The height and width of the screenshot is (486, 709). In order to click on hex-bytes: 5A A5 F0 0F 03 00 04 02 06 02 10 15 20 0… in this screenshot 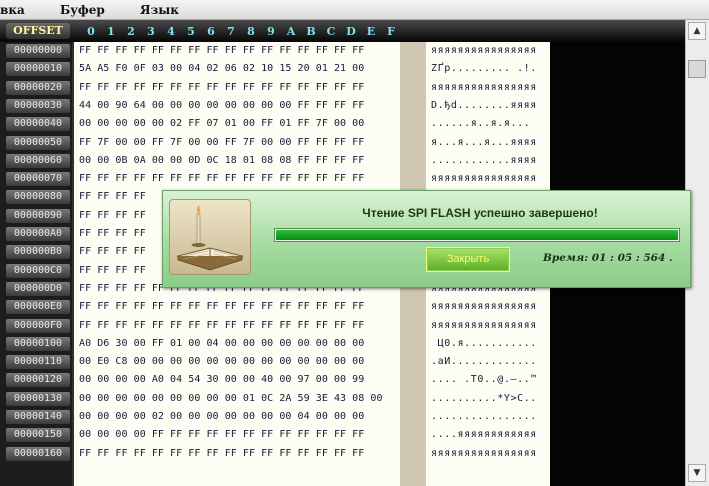, I will do `click(221, 69)`.